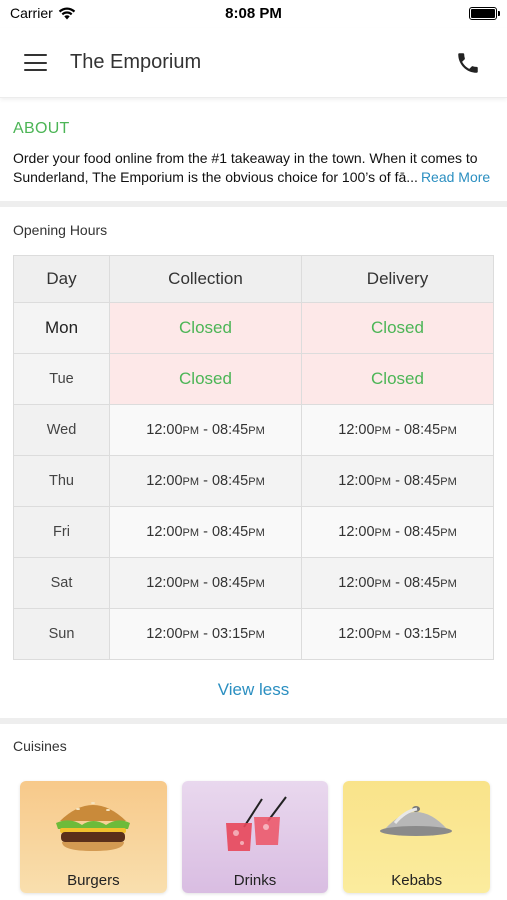 This screenshot has width=507, height=900. I want to click on read-more-link: Read More, so click(454, 177).